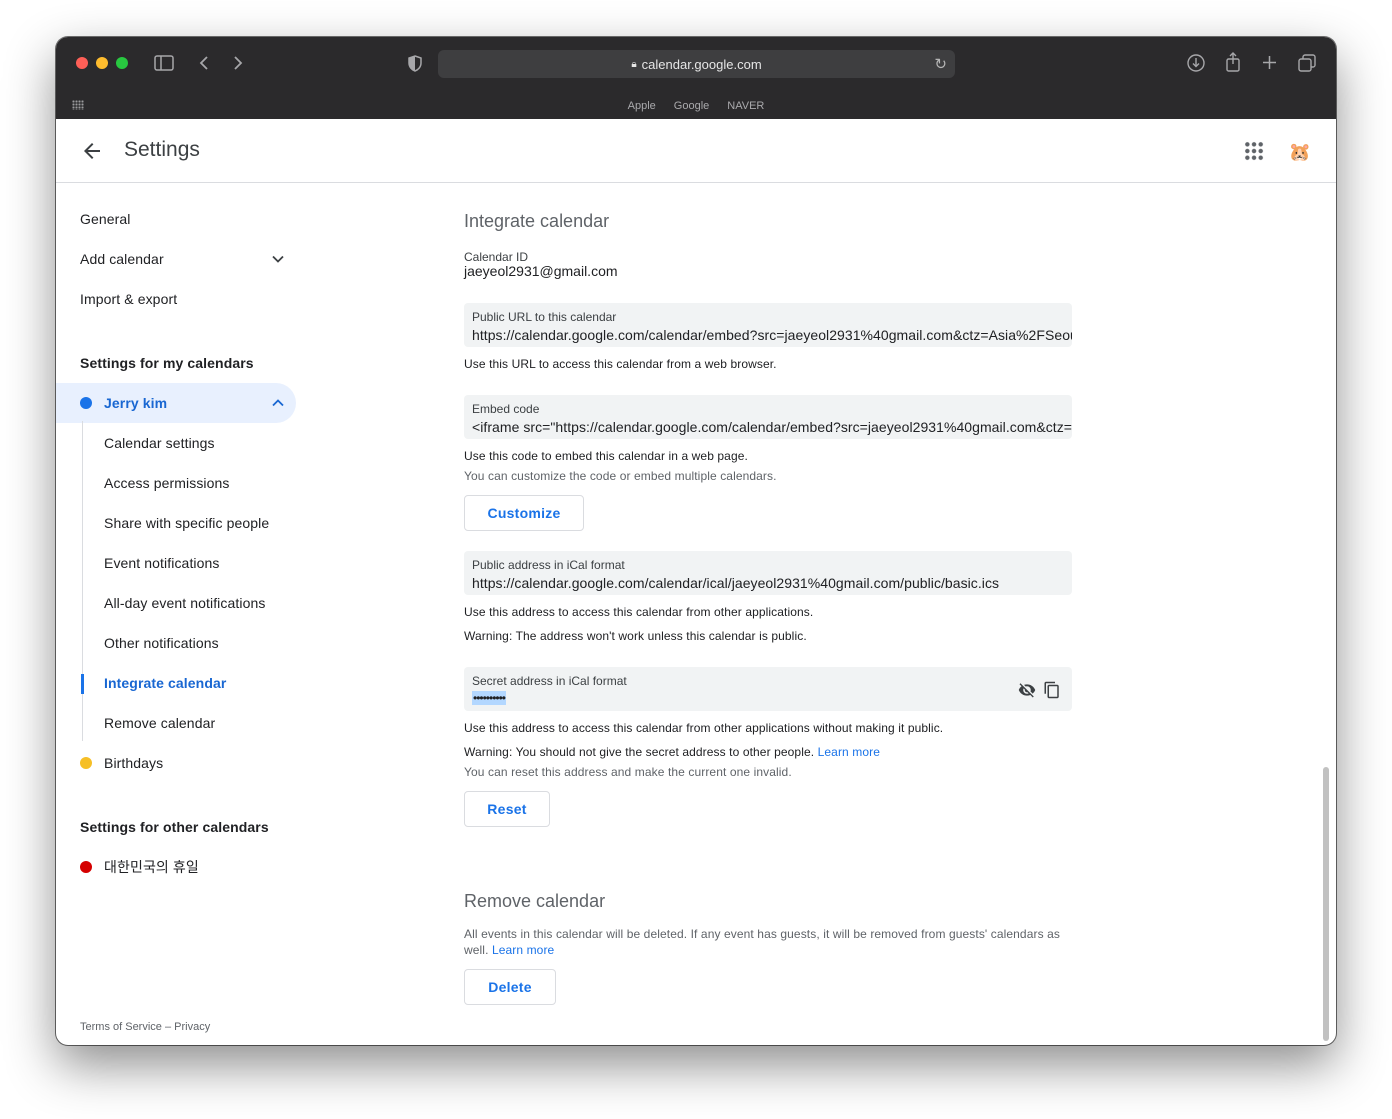 Image resolution: width=1392 pixels, height=1119 pixels. What do you see at coordinates (82, 684) in the screenshot?
I see `submenu-active-indicator` at bounding box center [82, 684].